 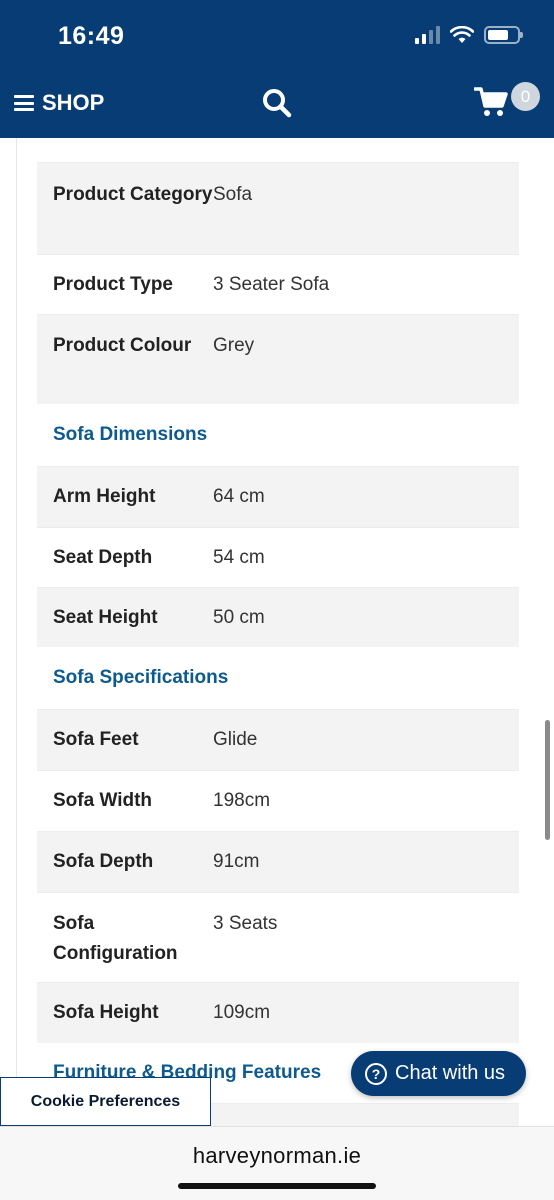 I want to click on spec-row: Product Type 3 Seater Sofa, so click(x=278, y=284).